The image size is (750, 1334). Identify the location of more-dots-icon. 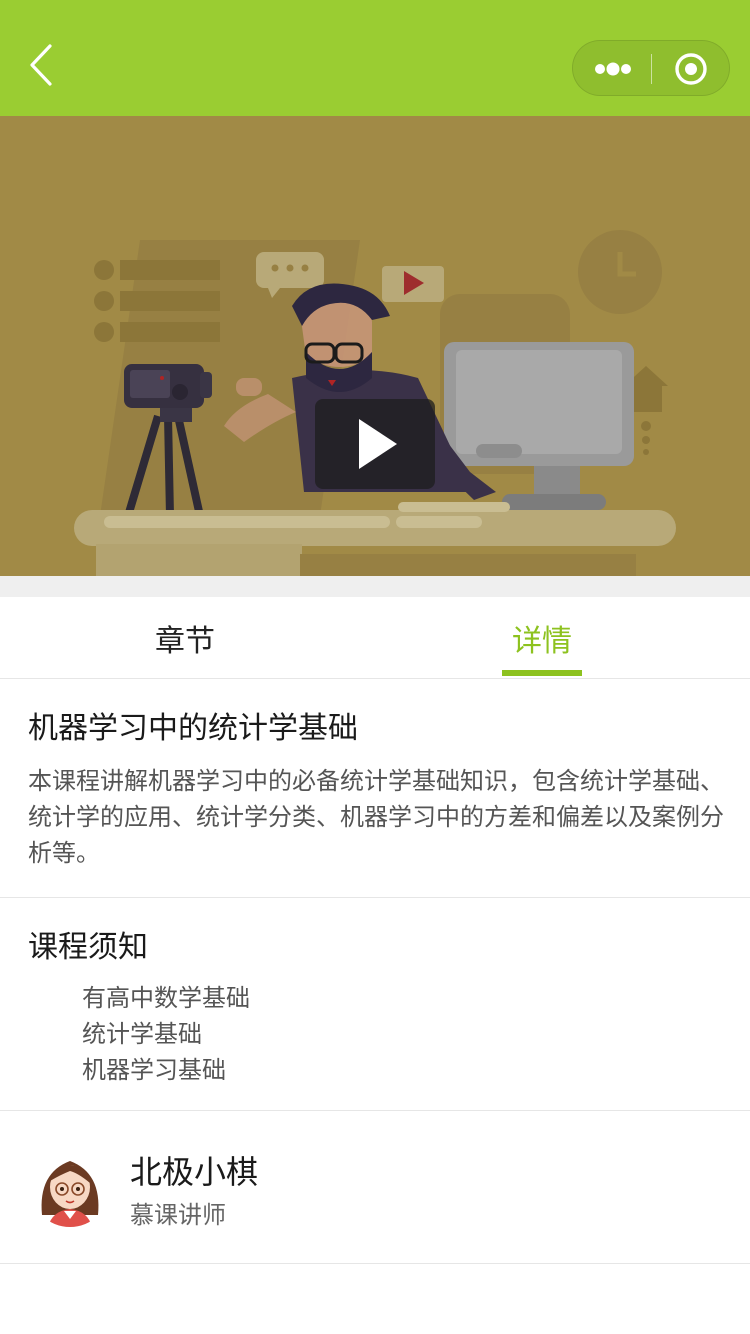
(613, 69).